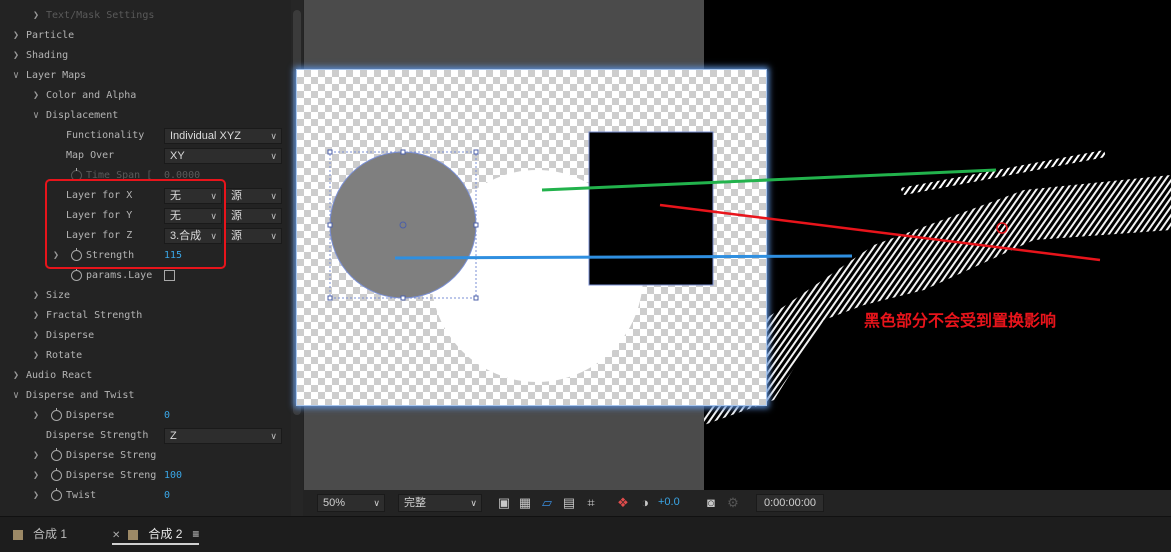 This screenshot has height=552, width=1171. I want to click on zoom-dropdown: 50% ∨, so click(351, 503).